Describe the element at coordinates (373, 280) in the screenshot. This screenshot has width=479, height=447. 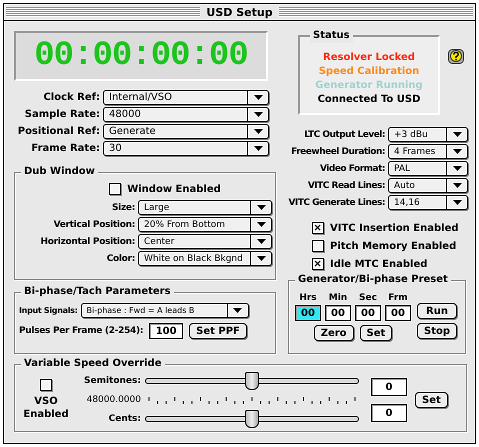
I see `group-title: Generator/Bi-phase Preset` at that location.